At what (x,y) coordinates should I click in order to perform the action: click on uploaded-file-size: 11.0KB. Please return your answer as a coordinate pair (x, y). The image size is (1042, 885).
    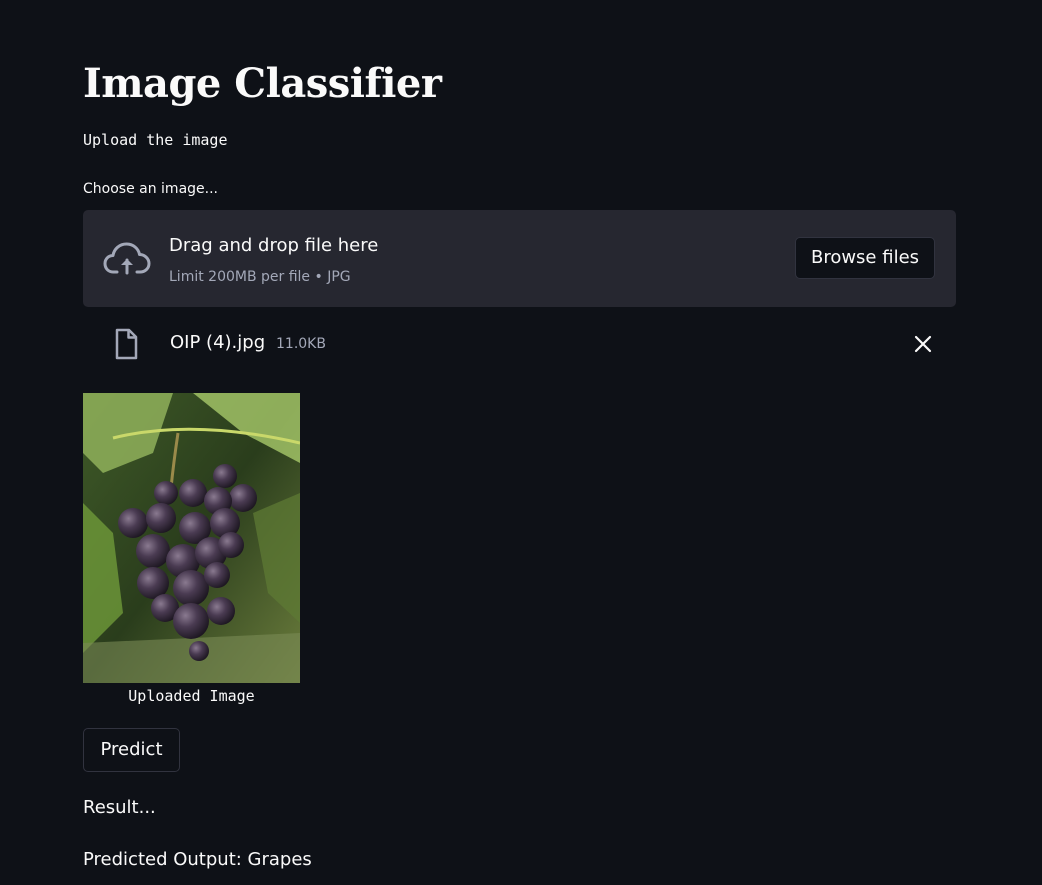
    Looking at the image, I should click on (301, 344).